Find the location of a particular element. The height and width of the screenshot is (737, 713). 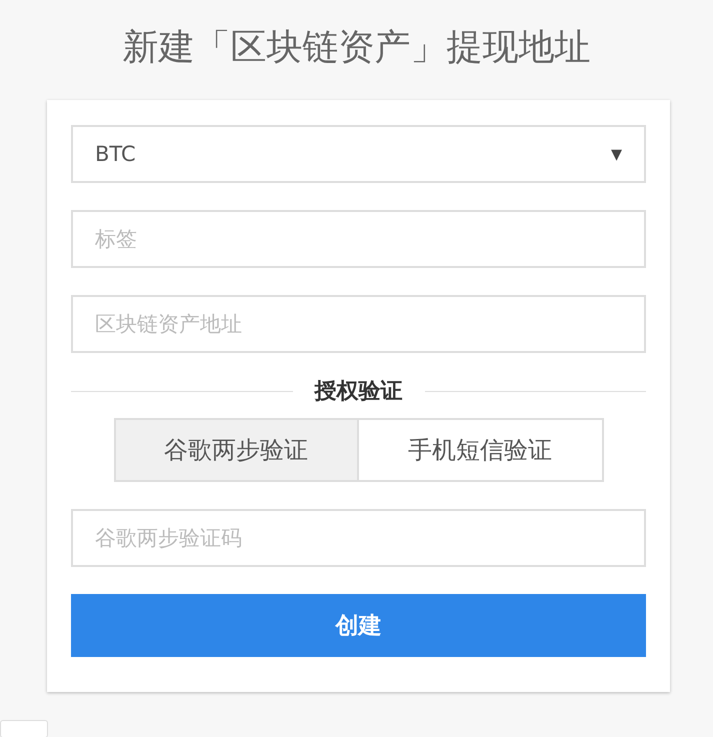

panel-edge is located at coordinates (24, 728).